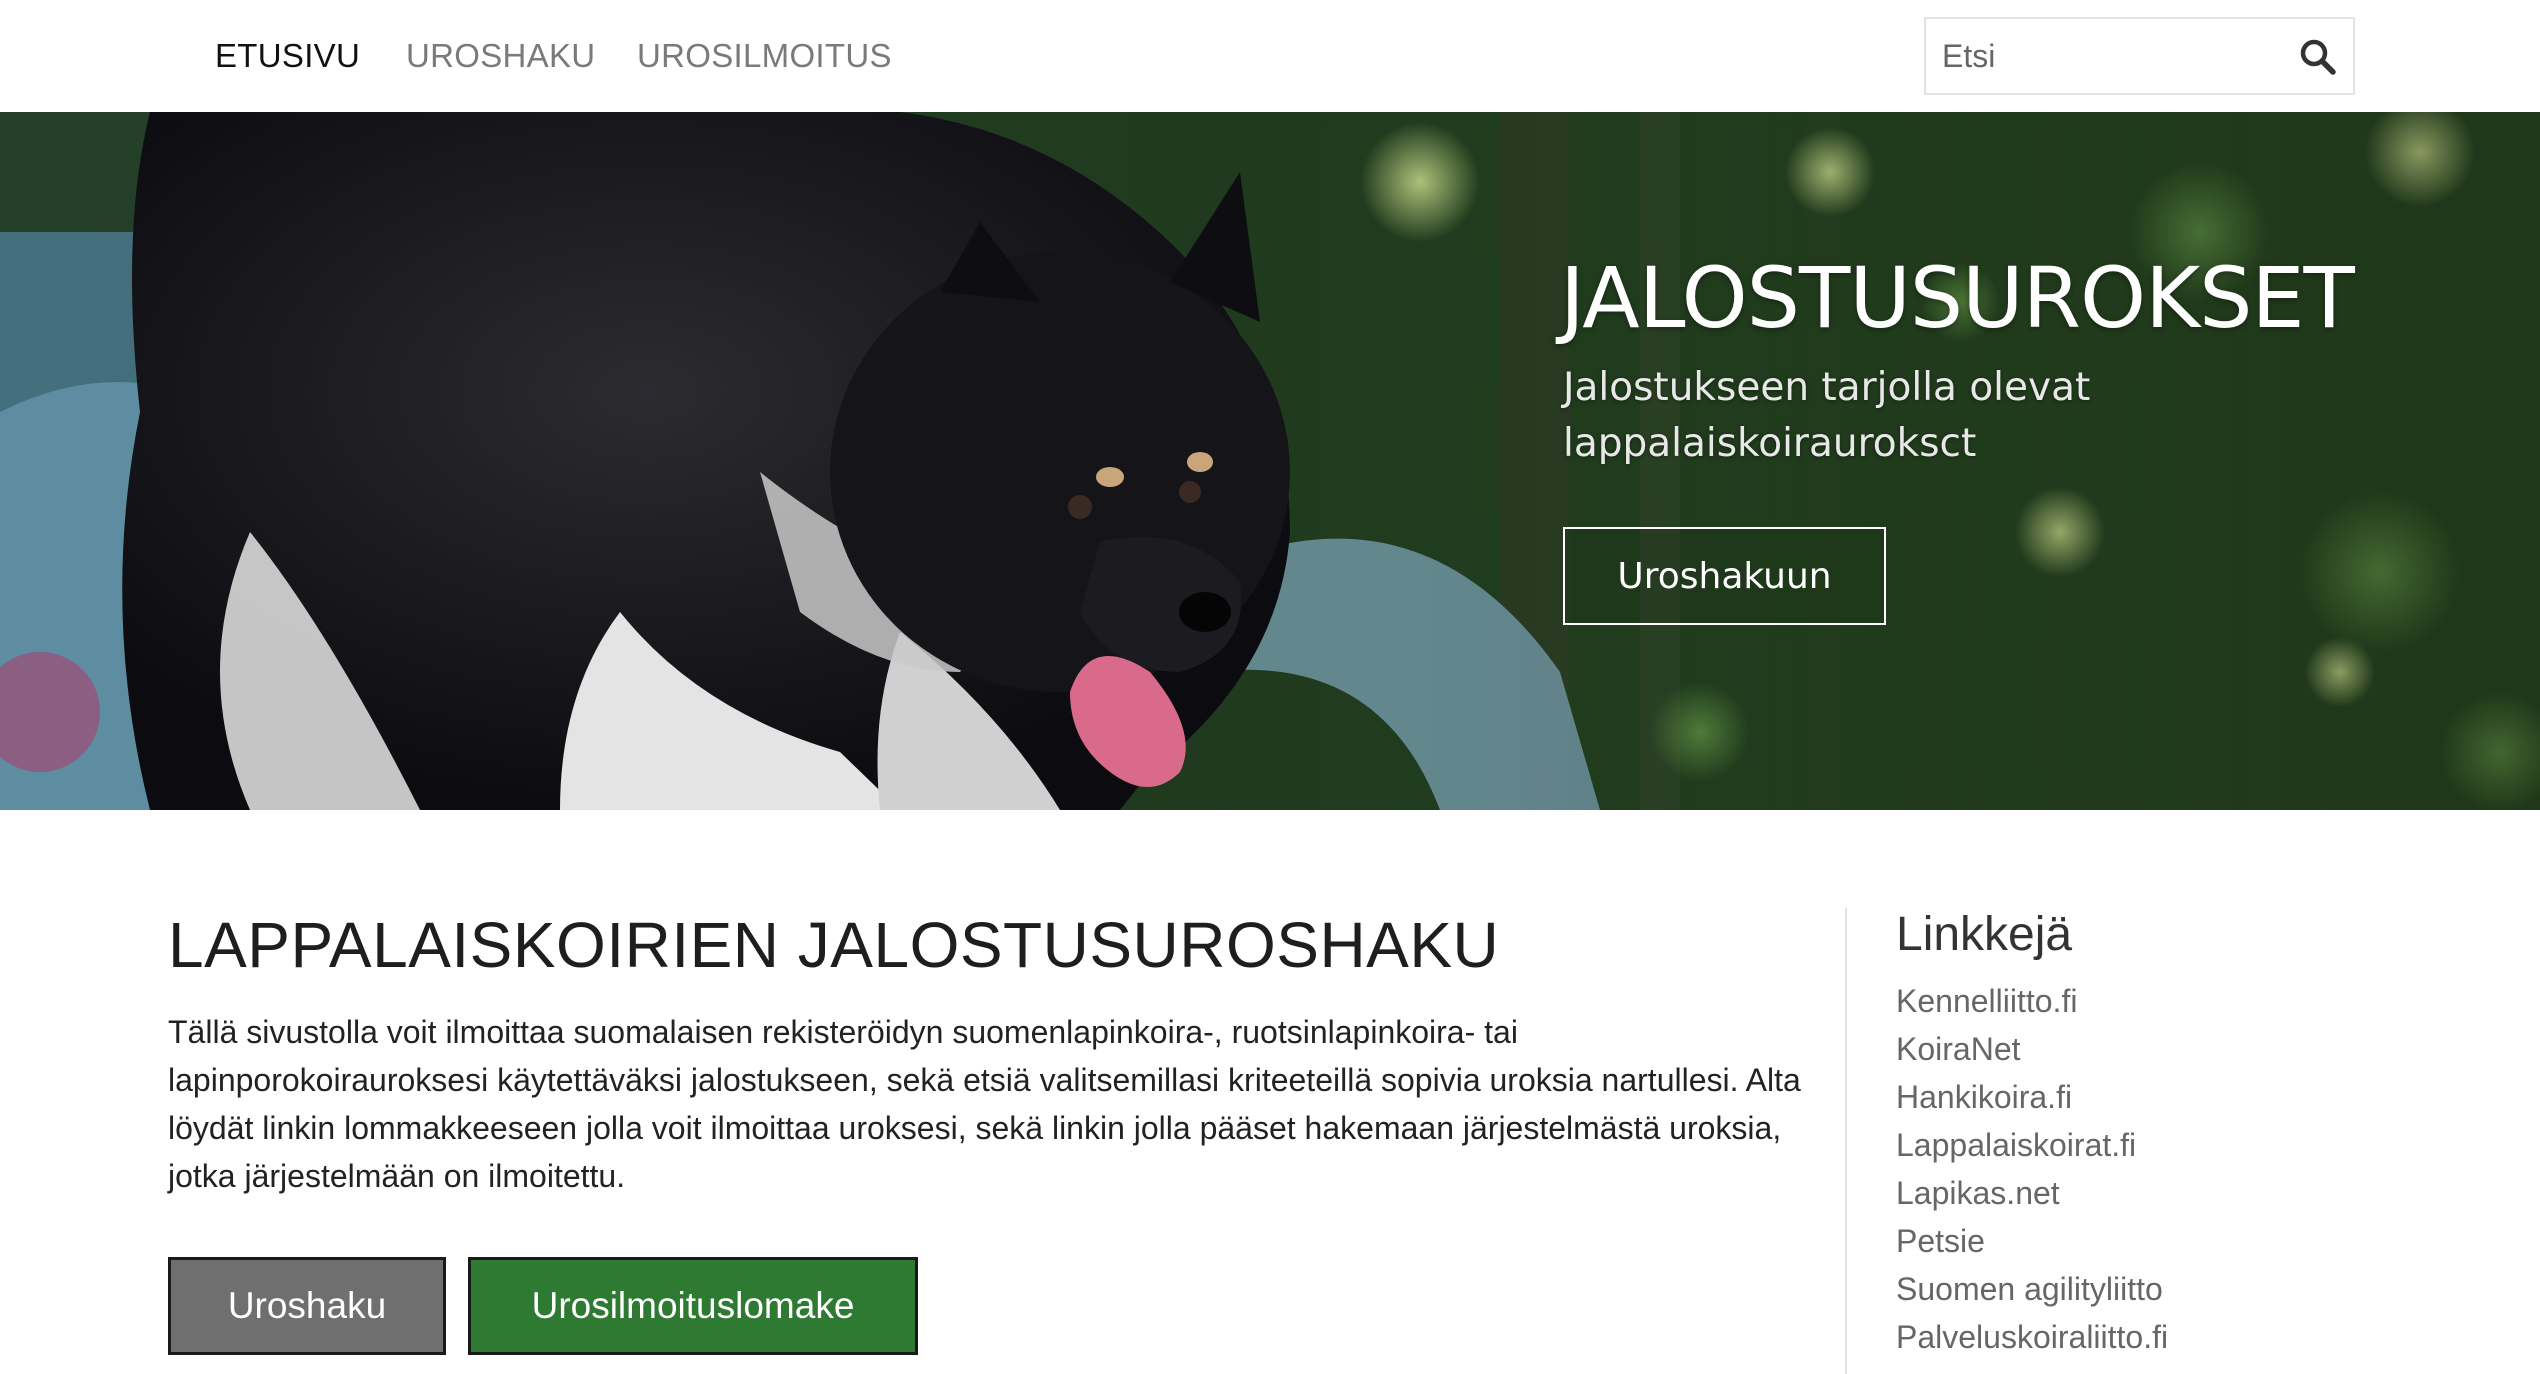 This screenshot has height=1374, width=2540. What do you see at coordinates (2032, 1337) in the screenshot?
I see `link-palveluskoiraliitto: Palveluskoiraliitto.fi` at bounding box center [2032, 1337].